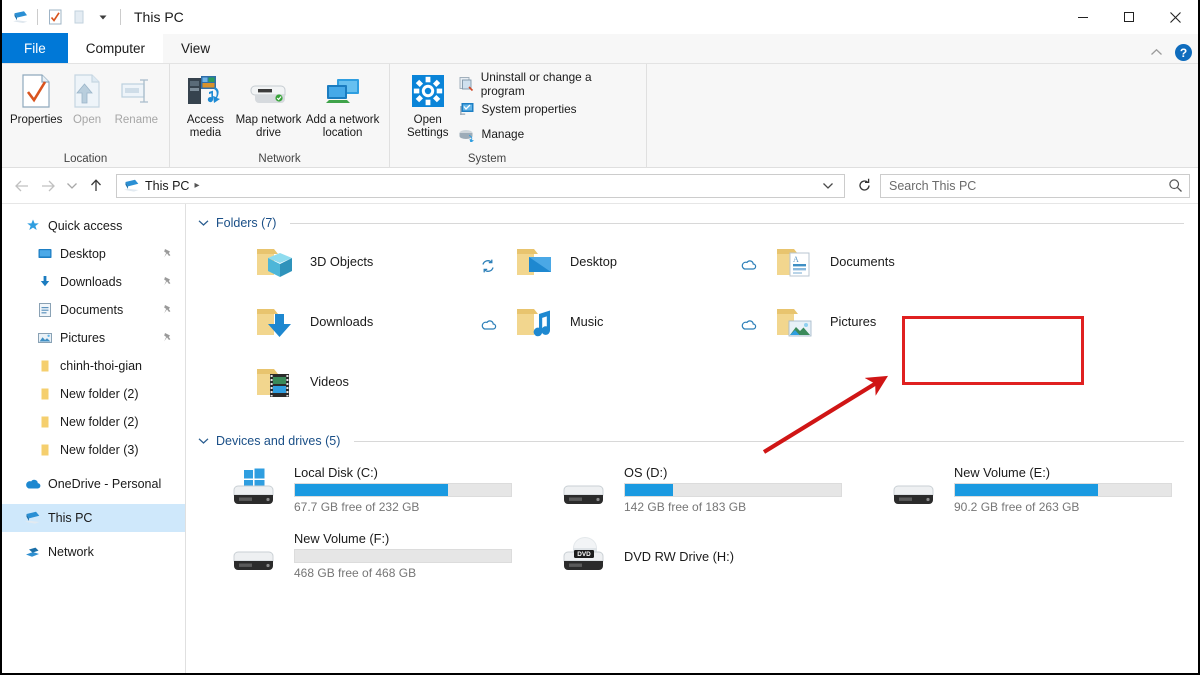 The height and width of the screenshot is (675, 1200). Describe the element at coordinates (103, 17) in the screenshot. I see `customize-dropdown-icon` at that location.